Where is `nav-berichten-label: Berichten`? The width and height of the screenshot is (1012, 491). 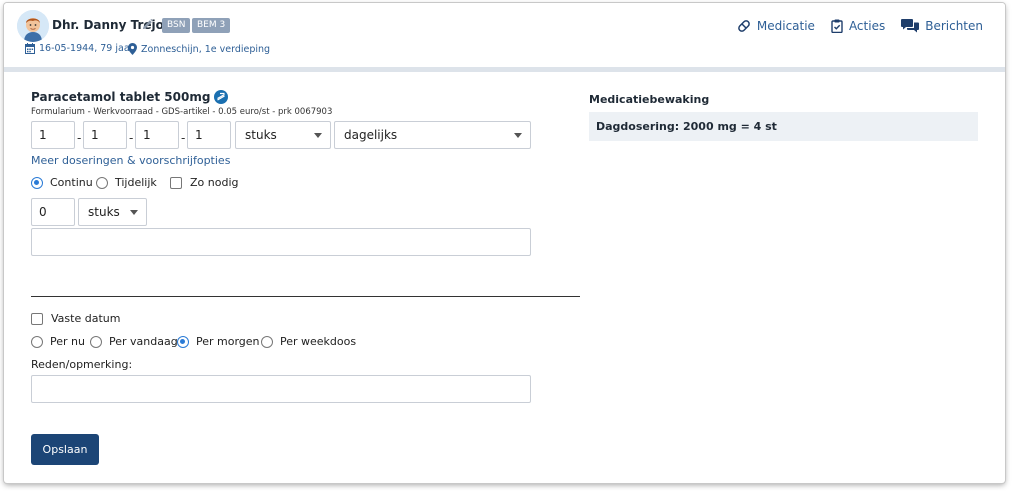
nav-berichten-label: Berichten is located at coordinates (954, 26).